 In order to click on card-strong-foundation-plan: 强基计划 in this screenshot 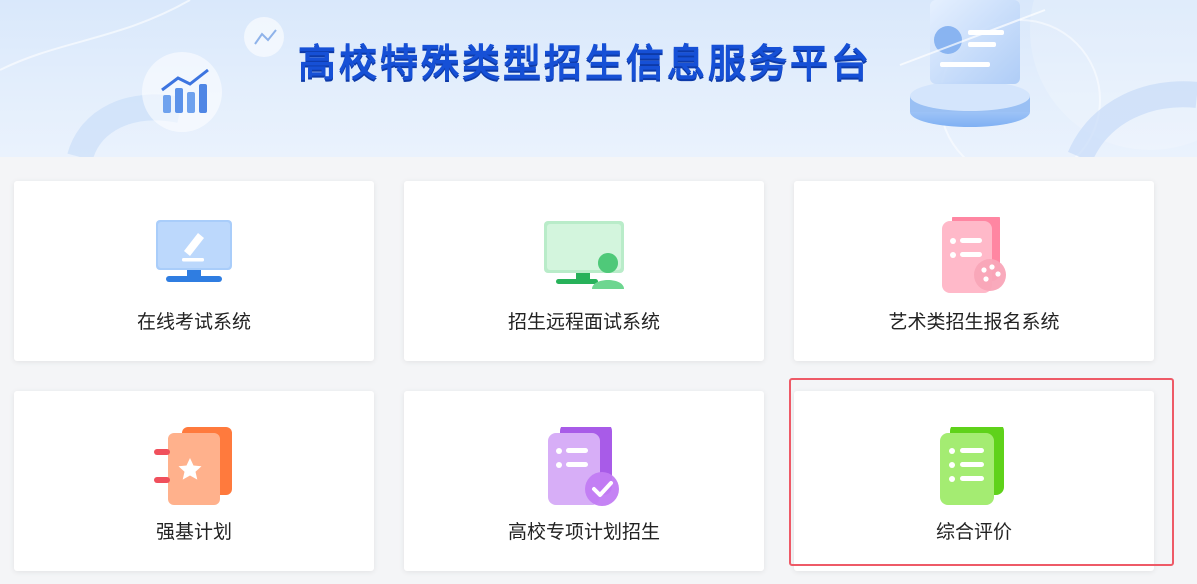, I will do `click(194, 481)`.